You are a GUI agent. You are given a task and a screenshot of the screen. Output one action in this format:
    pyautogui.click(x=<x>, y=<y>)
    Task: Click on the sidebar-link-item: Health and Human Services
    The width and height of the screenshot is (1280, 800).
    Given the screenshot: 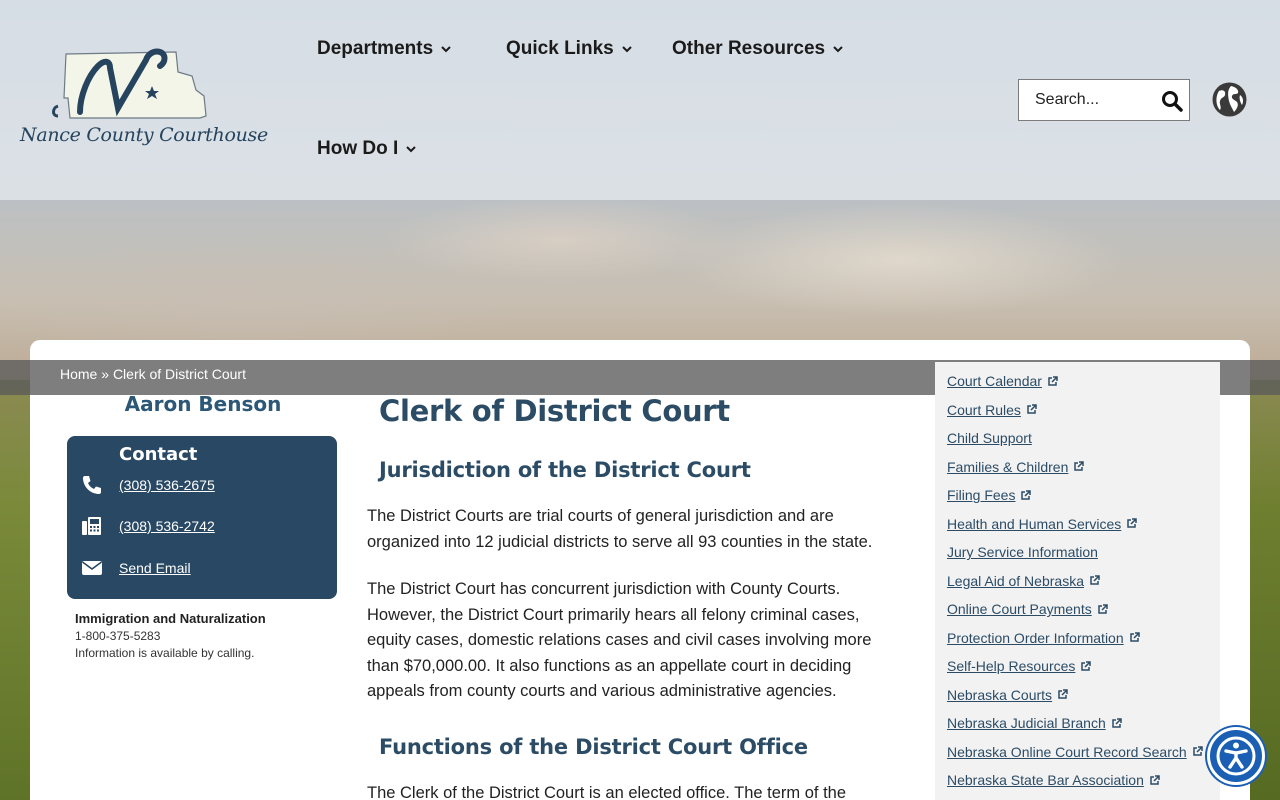 What is the action you would take?
    pyautogui.click(x=1083, y=524)
    